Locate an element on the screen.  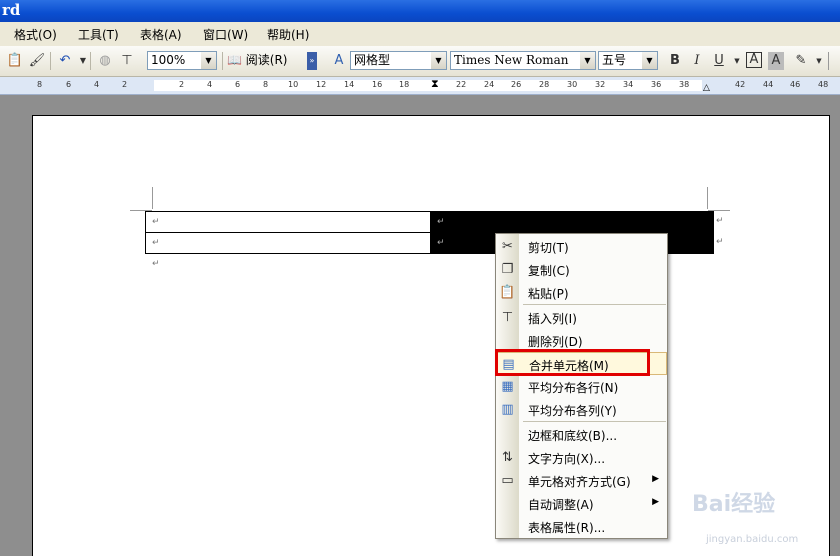
ruler-tick: 18 is located at coordinates (404, 84).